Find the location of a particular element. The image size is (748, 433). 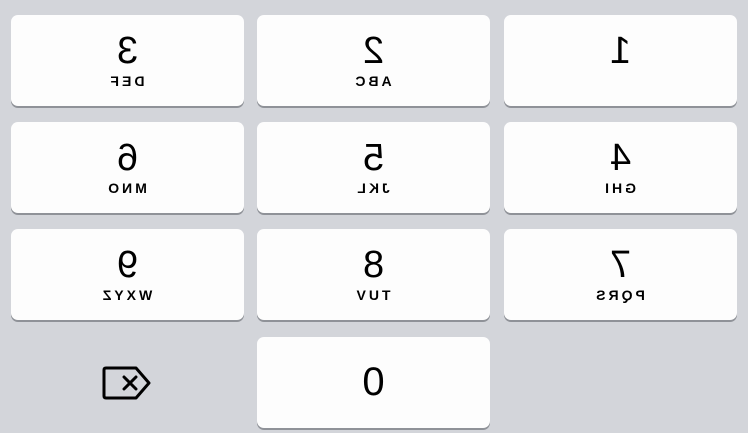

key-0: 0 is located at coordinates (373, 382).